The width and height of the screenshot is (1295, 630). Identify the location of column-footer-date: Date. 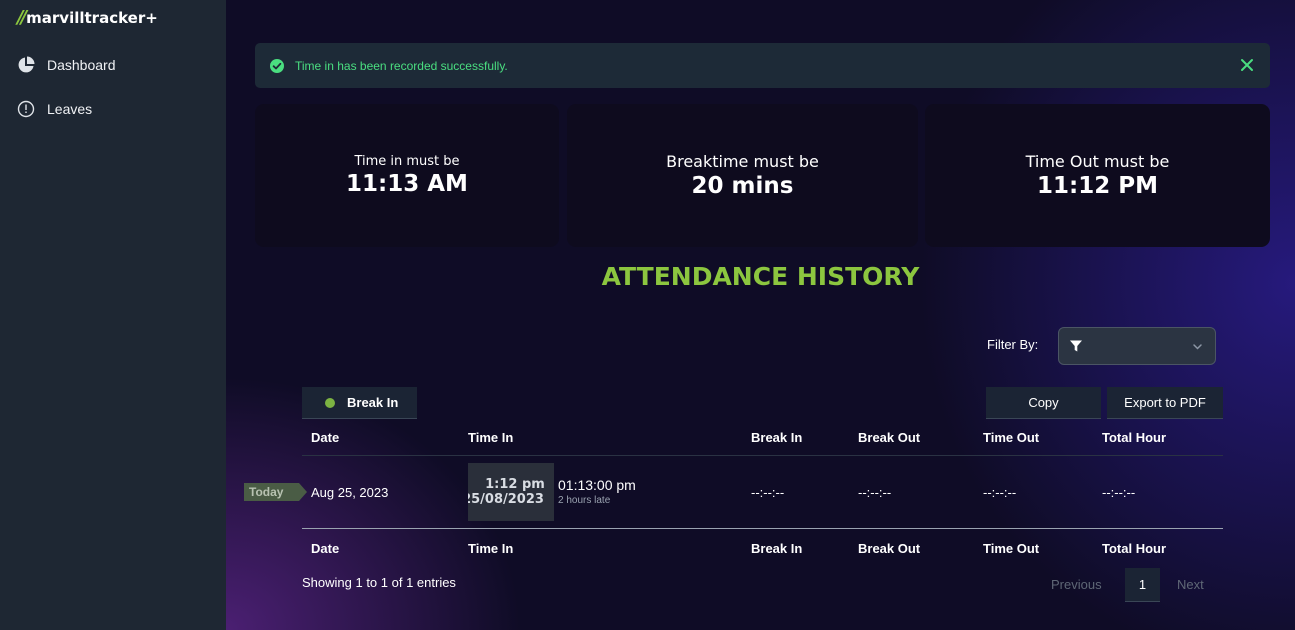
(325, 548).